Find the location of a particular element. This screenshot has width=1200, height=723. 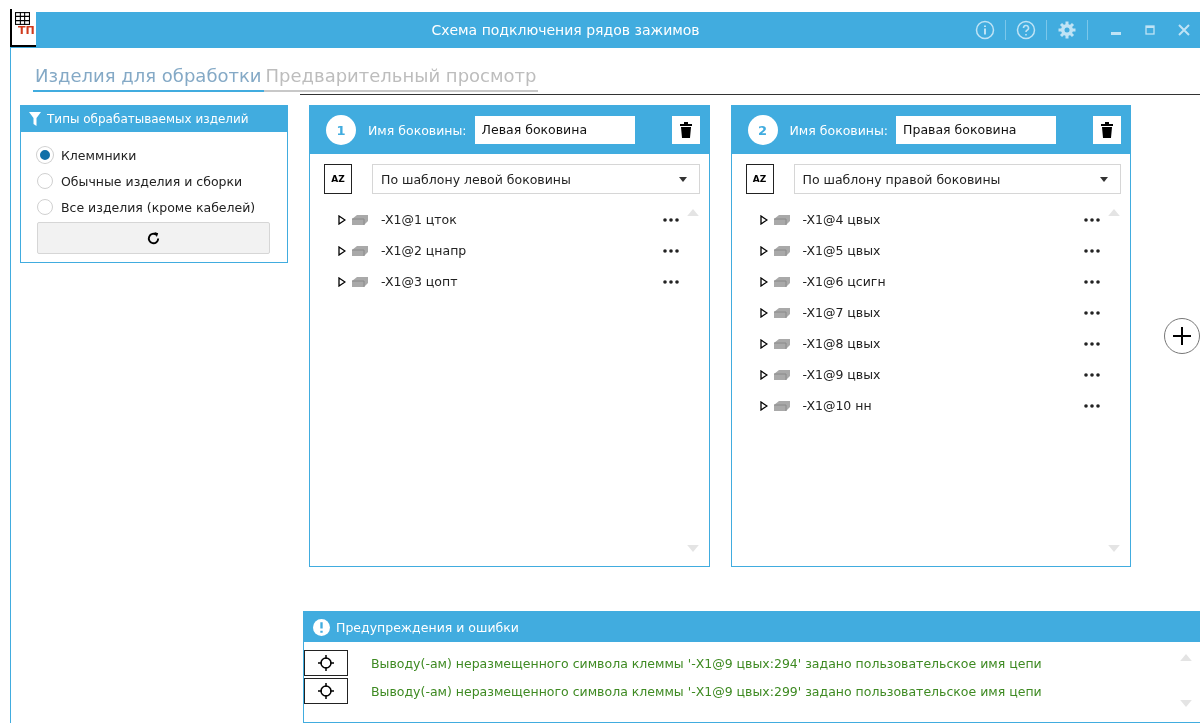

terminal-label: -X1@8 цвых is located at coordinates (943, 343).